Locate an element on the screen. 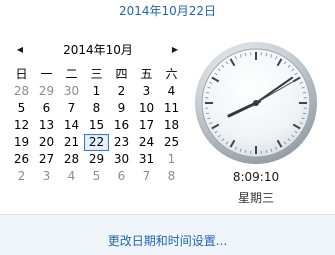 This screenshot has height=255, width=335. weekday-header-row: 日 一 二 三 四 五 六 is located at coordinates (96, 74).